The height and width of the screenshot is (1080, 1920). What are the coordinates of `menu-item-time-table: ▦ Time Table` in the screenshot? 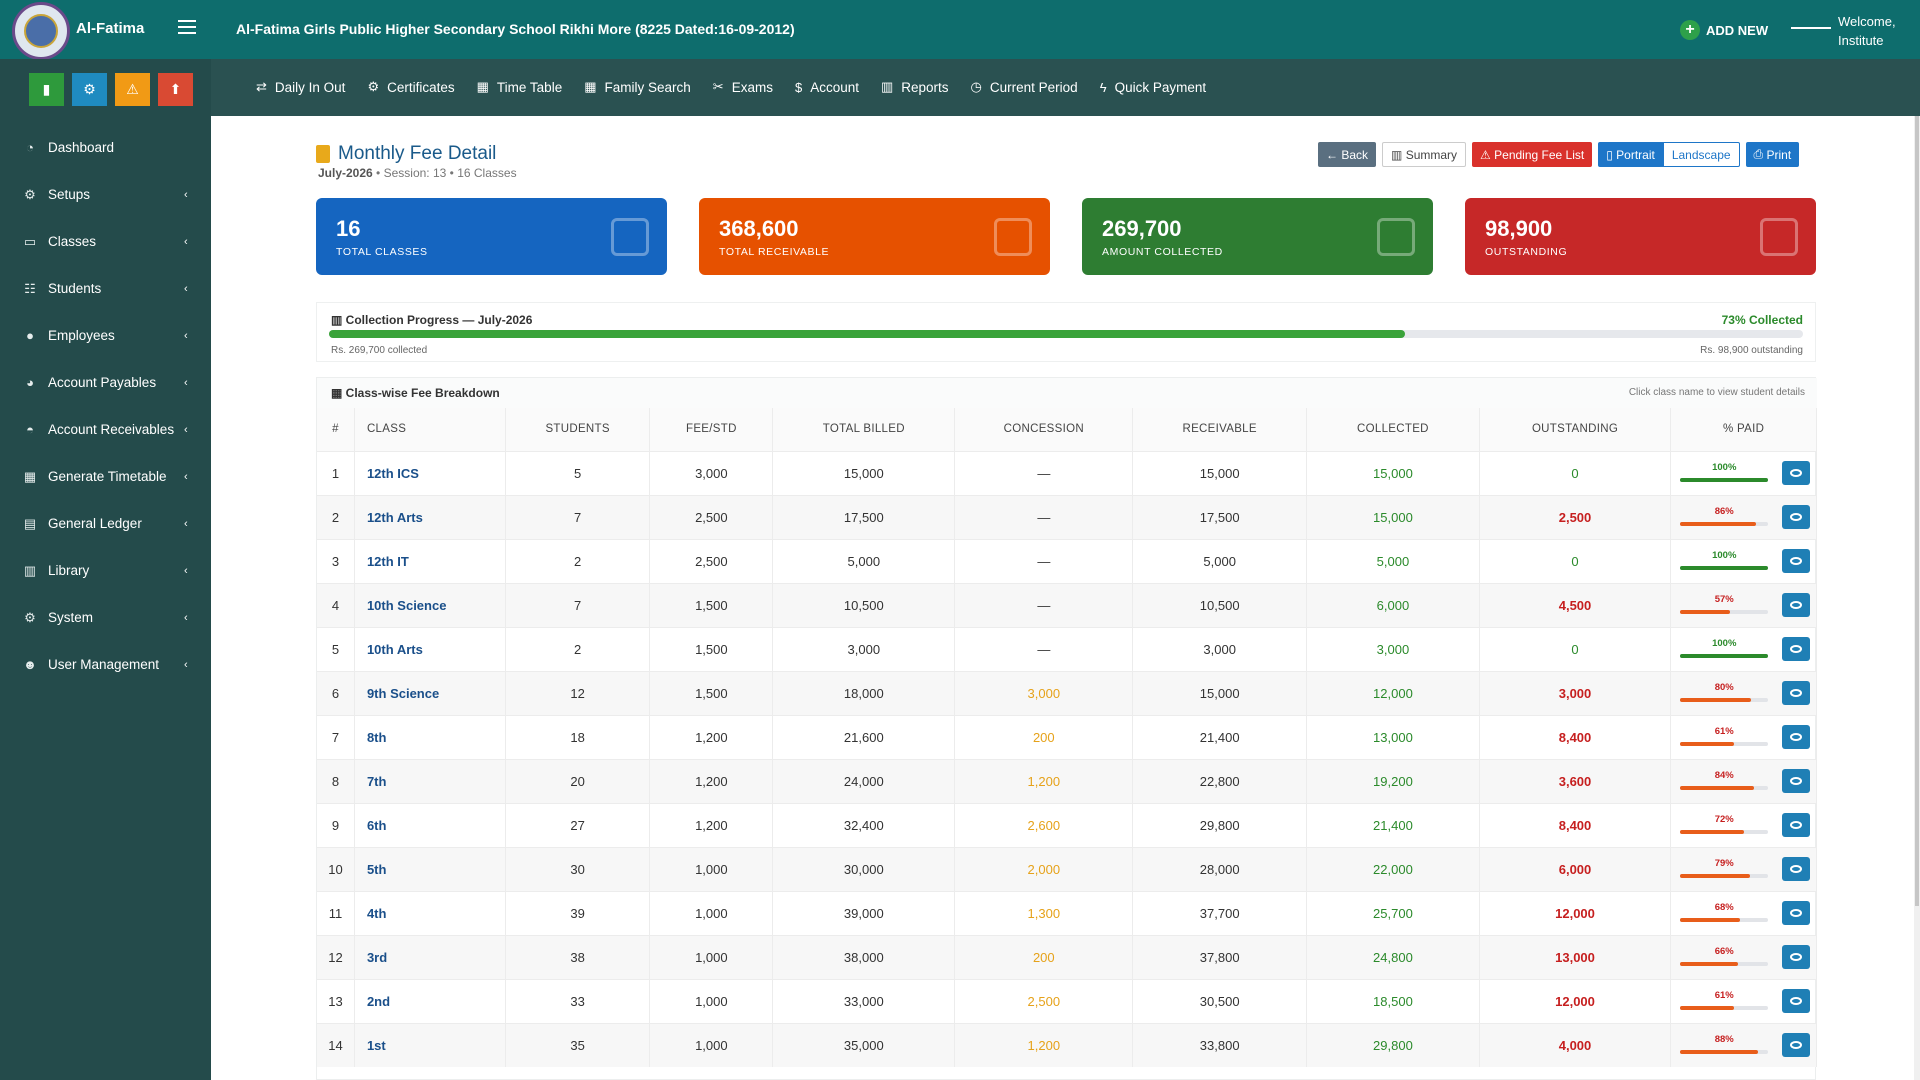 It's located at (520, 87).